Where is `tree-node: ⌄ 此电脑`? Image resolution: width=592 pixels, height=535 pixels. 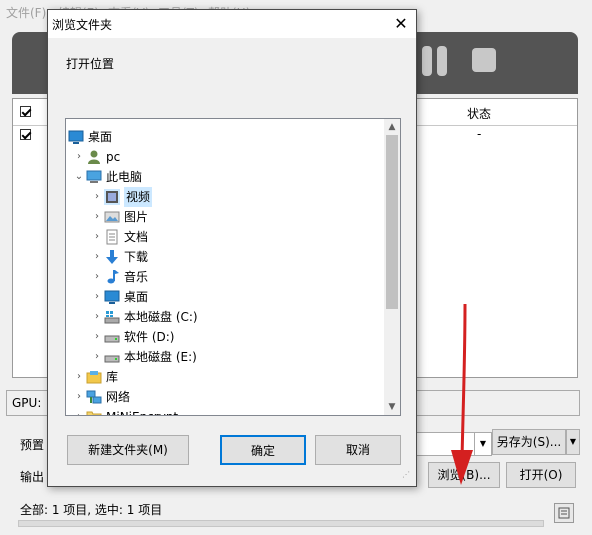
tree-node: ⌄ 此电脑 is located at coordinates (224, 177).